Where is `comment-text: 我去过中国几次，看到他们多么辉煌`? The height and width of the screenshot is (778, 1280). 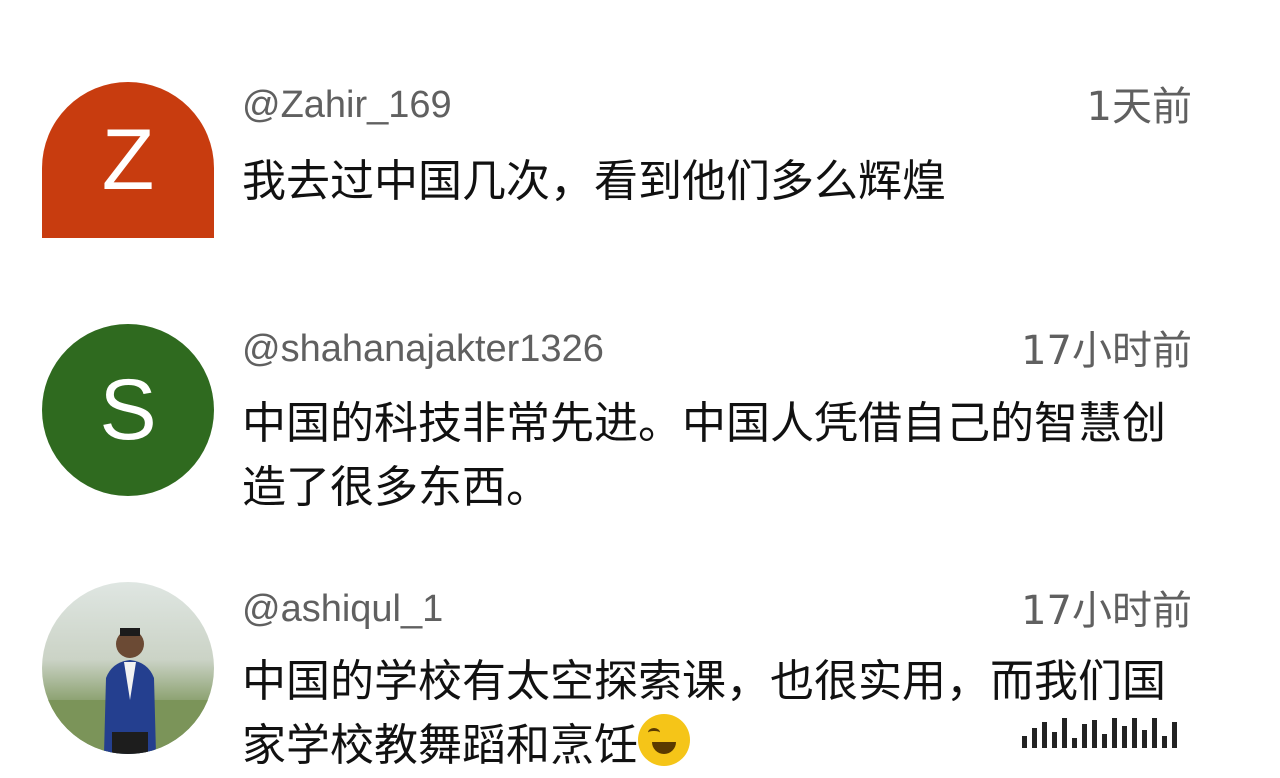 comment-text: 我去过中国几次，看到他们多么辉煌 is located at coordinates (594, 181).